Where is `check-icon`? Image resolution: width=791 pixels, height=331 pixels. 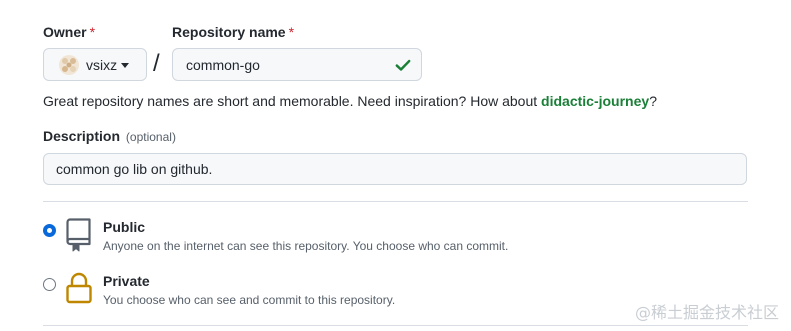 check-icon is located at coordinates (403, 65).